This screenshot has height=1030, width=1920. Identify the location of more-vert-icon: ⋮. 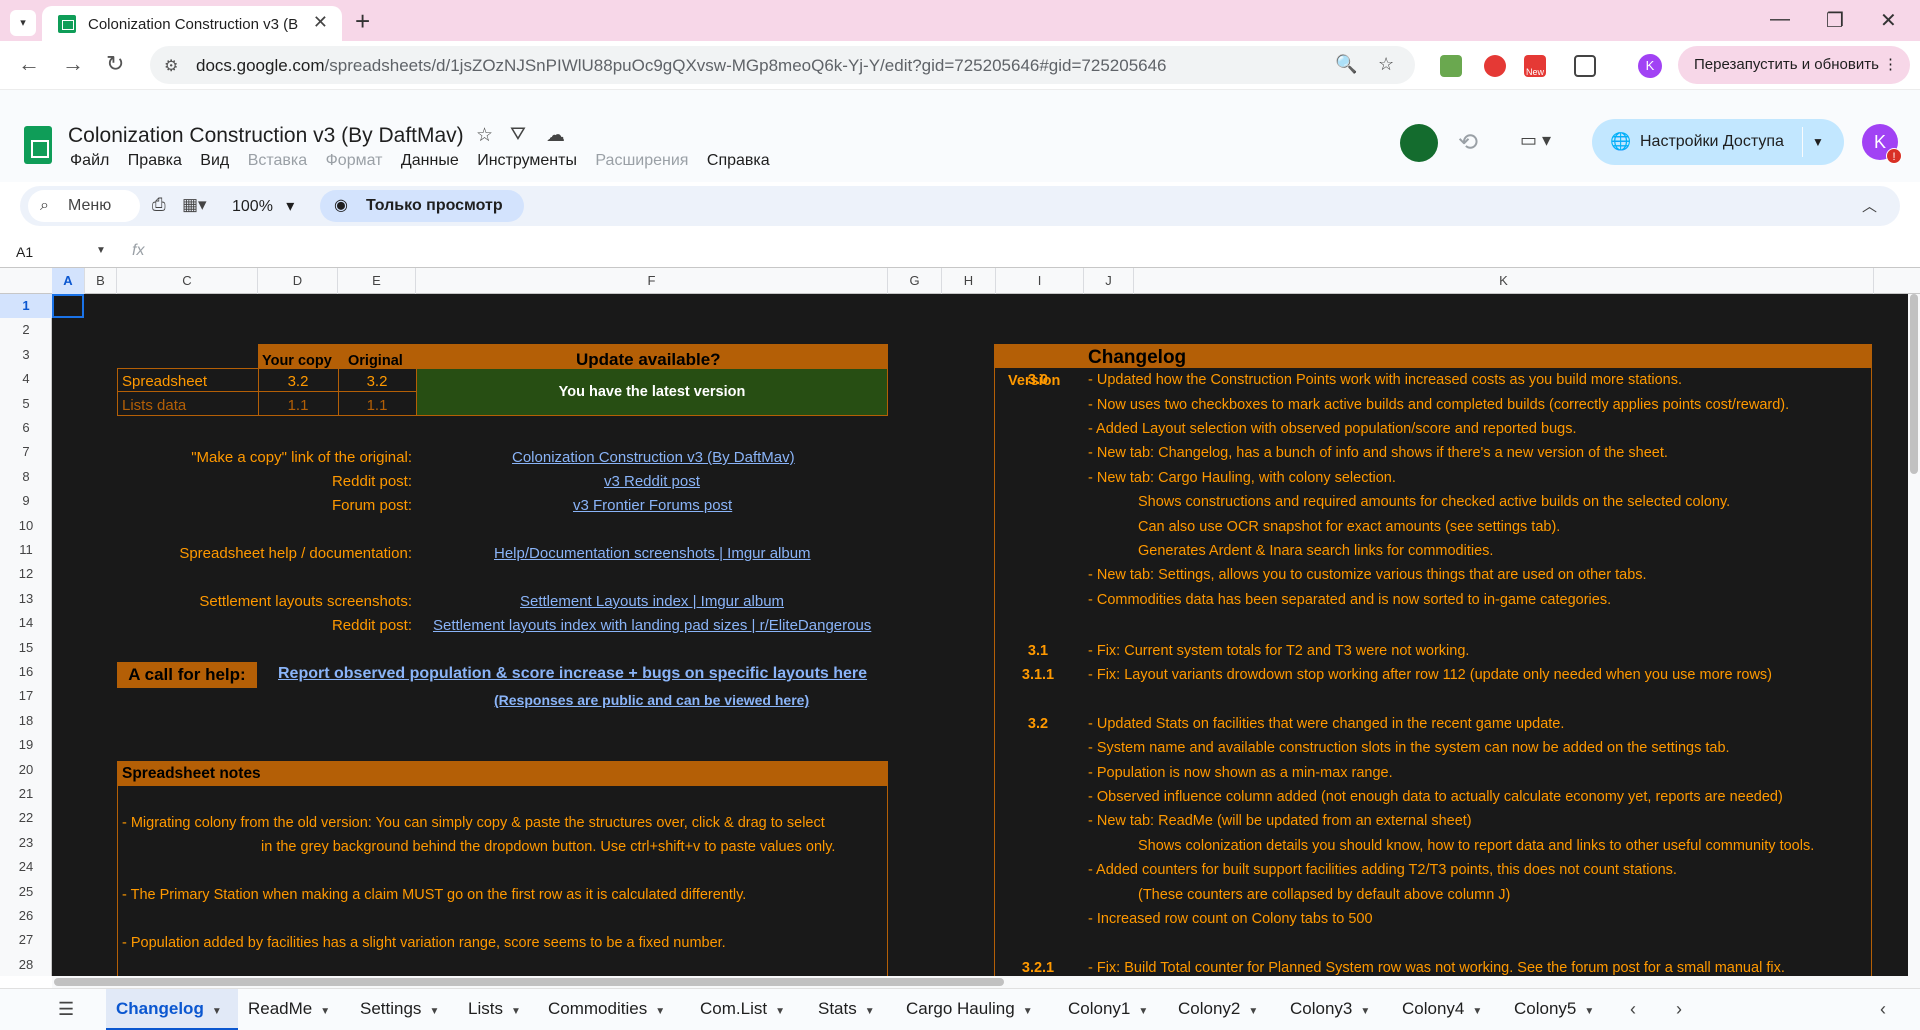
(1890, 65).